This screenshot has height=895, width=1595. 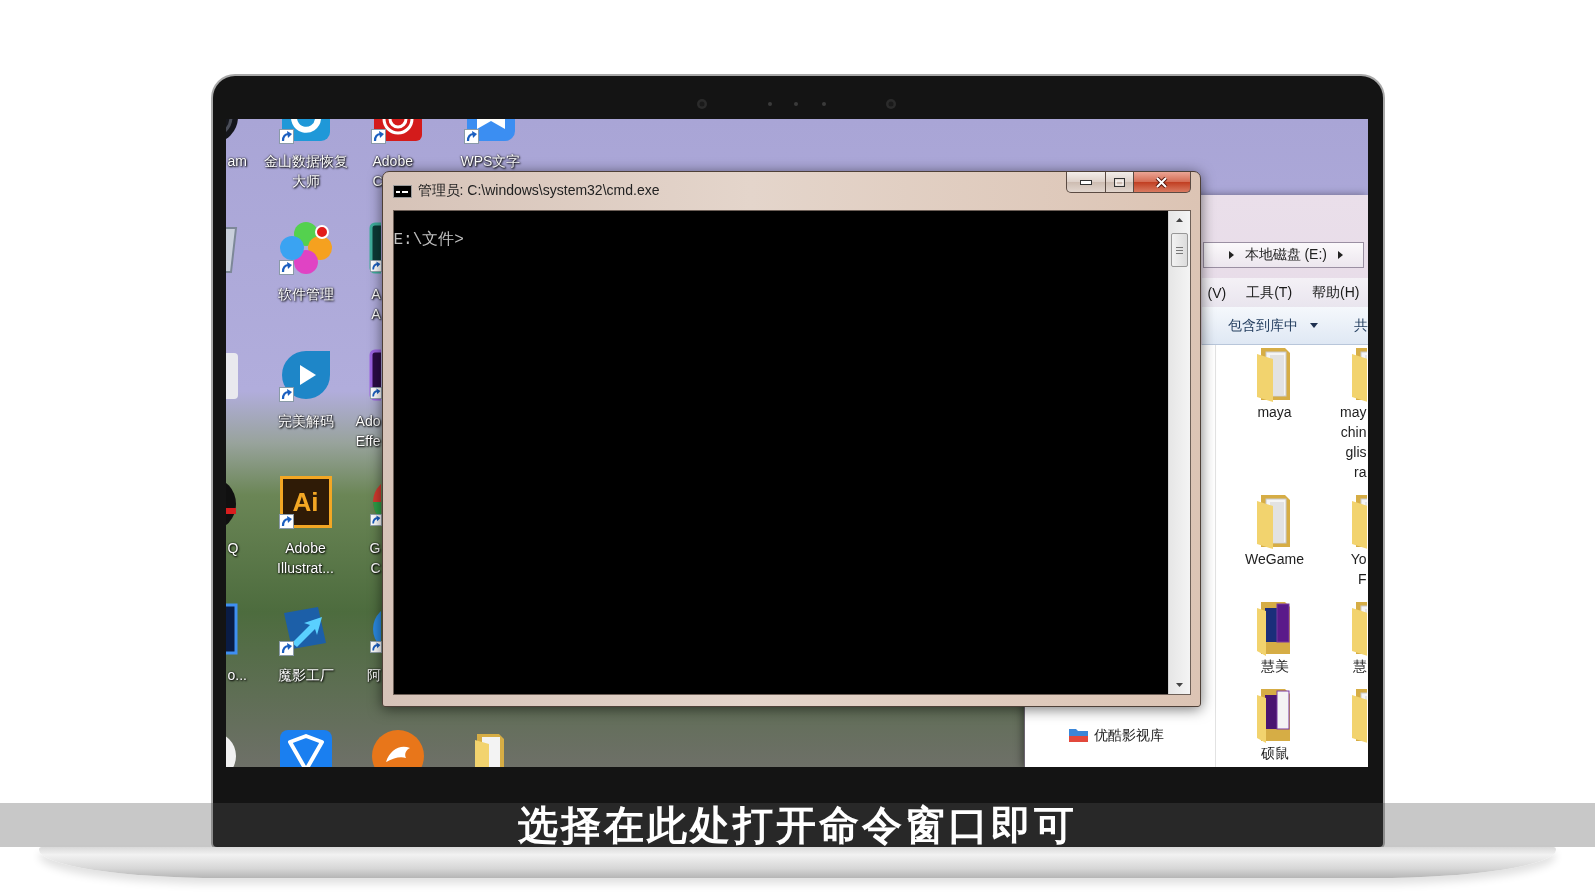 I want to click on address-bar: 本地磁盘 (E:), so click(x=1283, y=255).